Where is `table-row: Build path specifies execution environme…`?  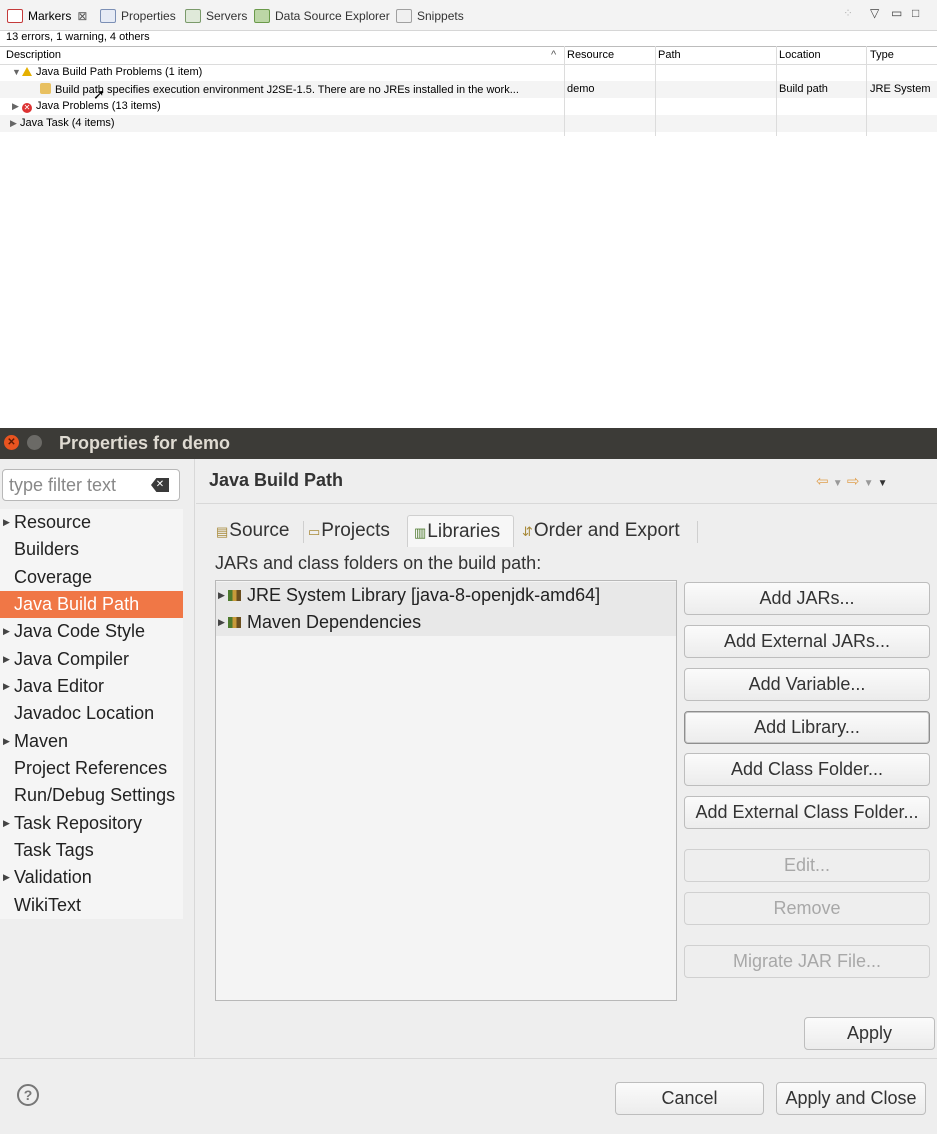
table-row: Build path specifies execution environme… is located at coordinates (468, 89).